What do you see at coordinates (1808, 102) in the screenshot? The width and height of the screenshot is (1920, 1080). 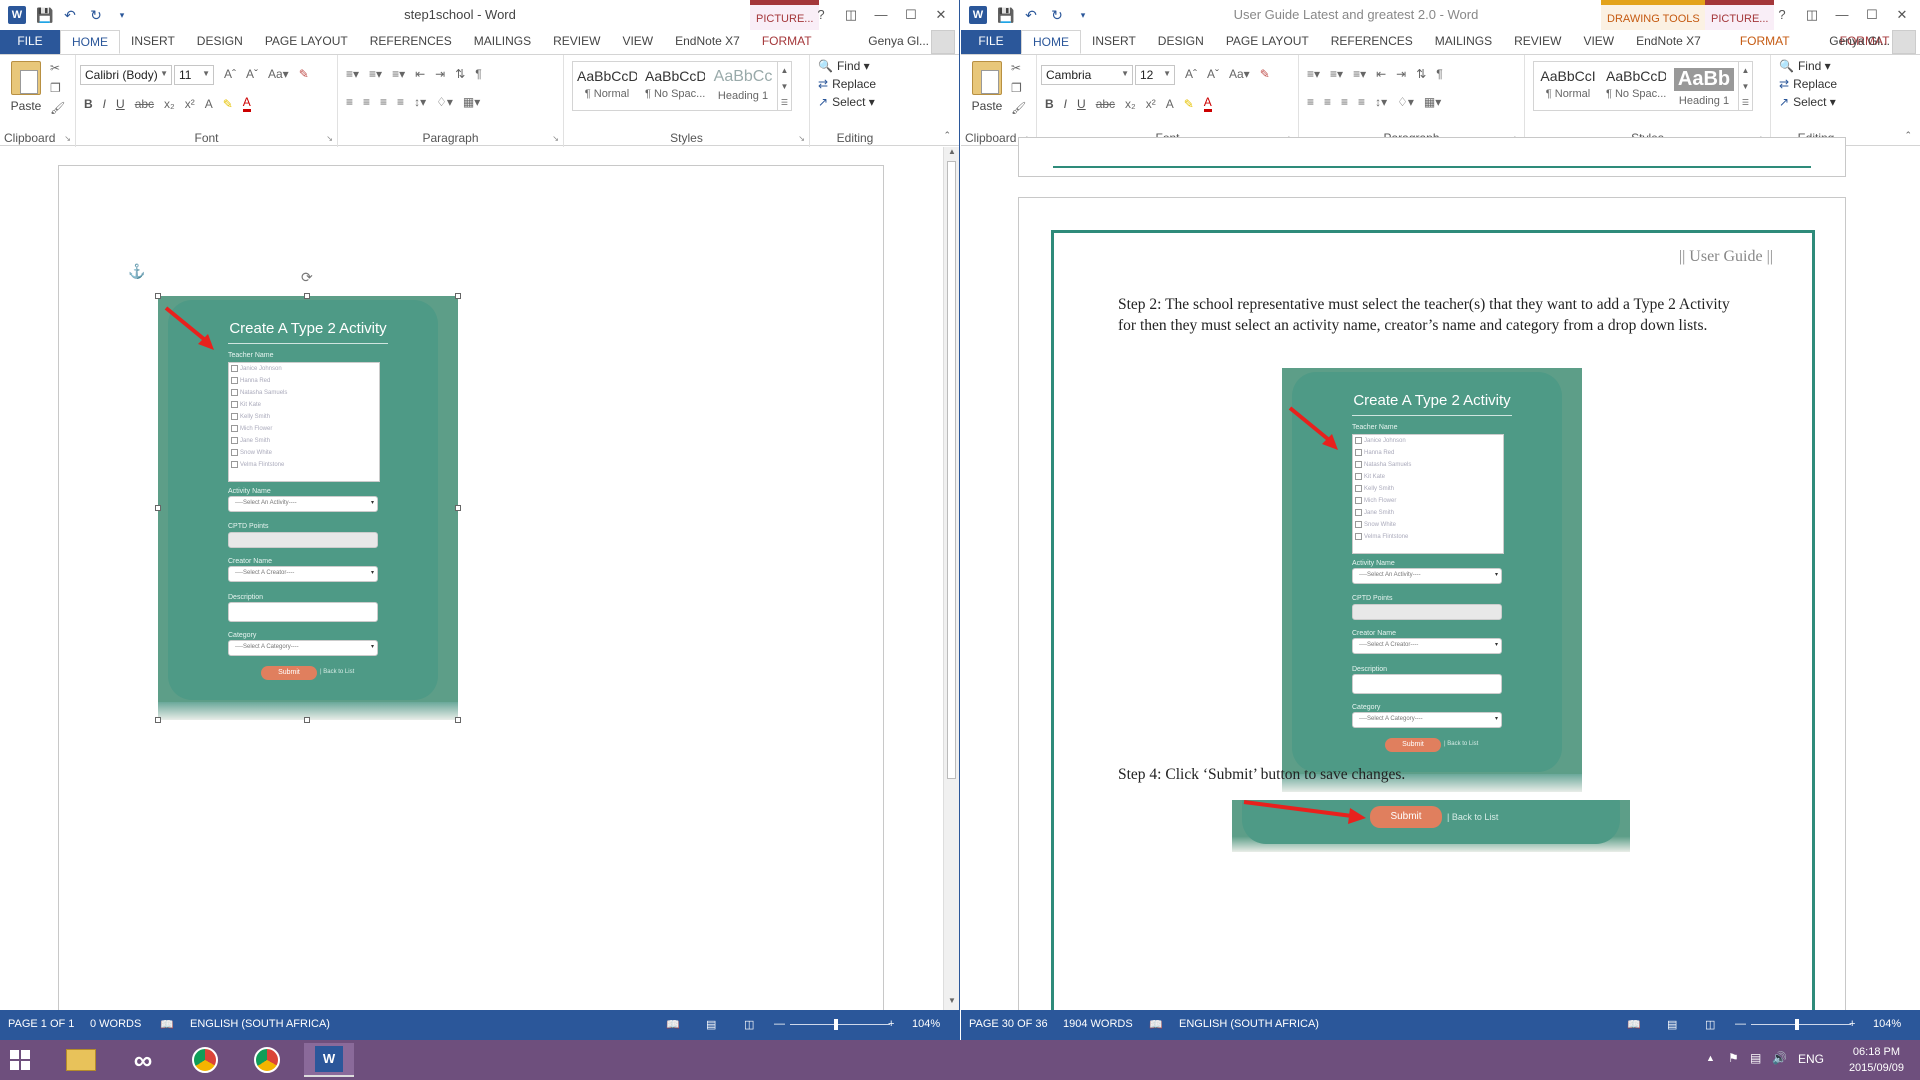 I see `select-button: ↗ Select ▾` at bounding box center [1808, 102].